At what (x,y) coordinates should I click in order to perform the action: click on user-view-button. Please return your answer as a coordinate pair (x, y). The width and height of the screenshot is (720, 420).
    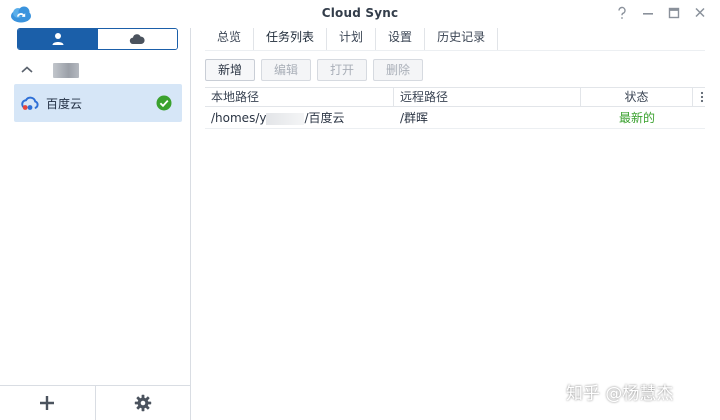
    Looking at the image, I should click on (58, 39).